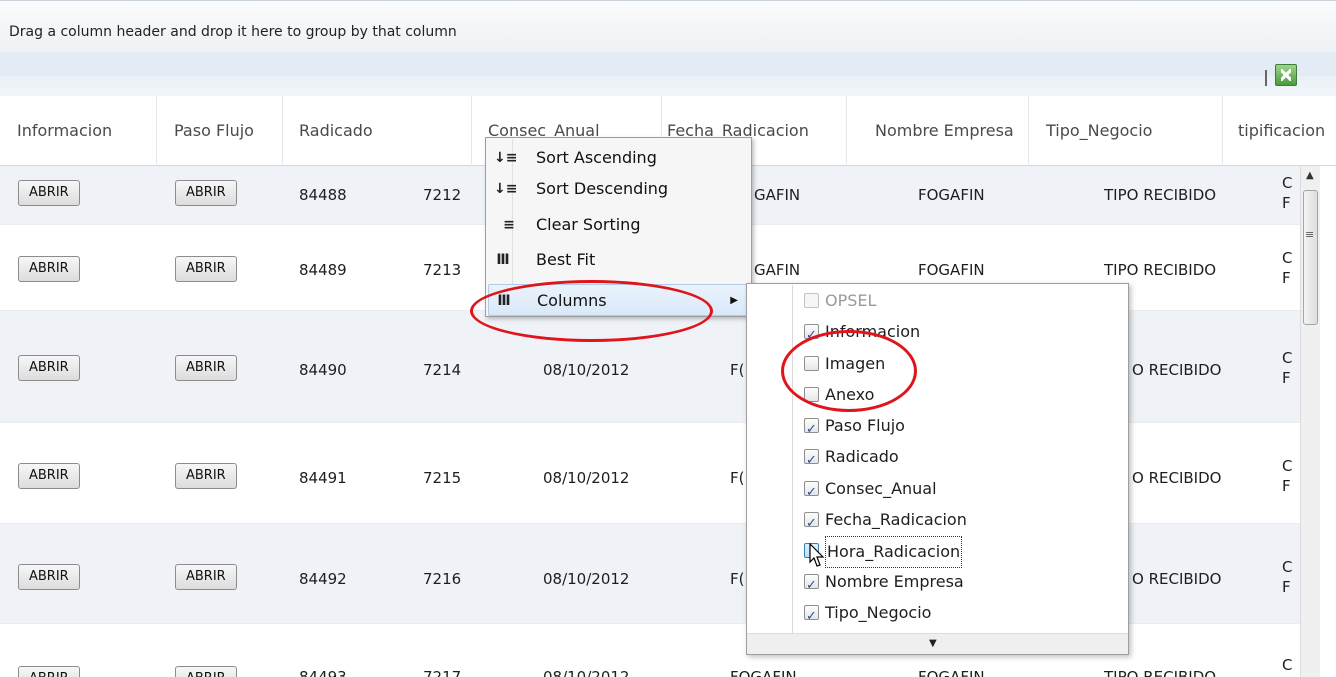  What do you see at coordinates (65, 130) in the screenshot?
I see `header-label: Informacion` at bounding box center [65, 130].